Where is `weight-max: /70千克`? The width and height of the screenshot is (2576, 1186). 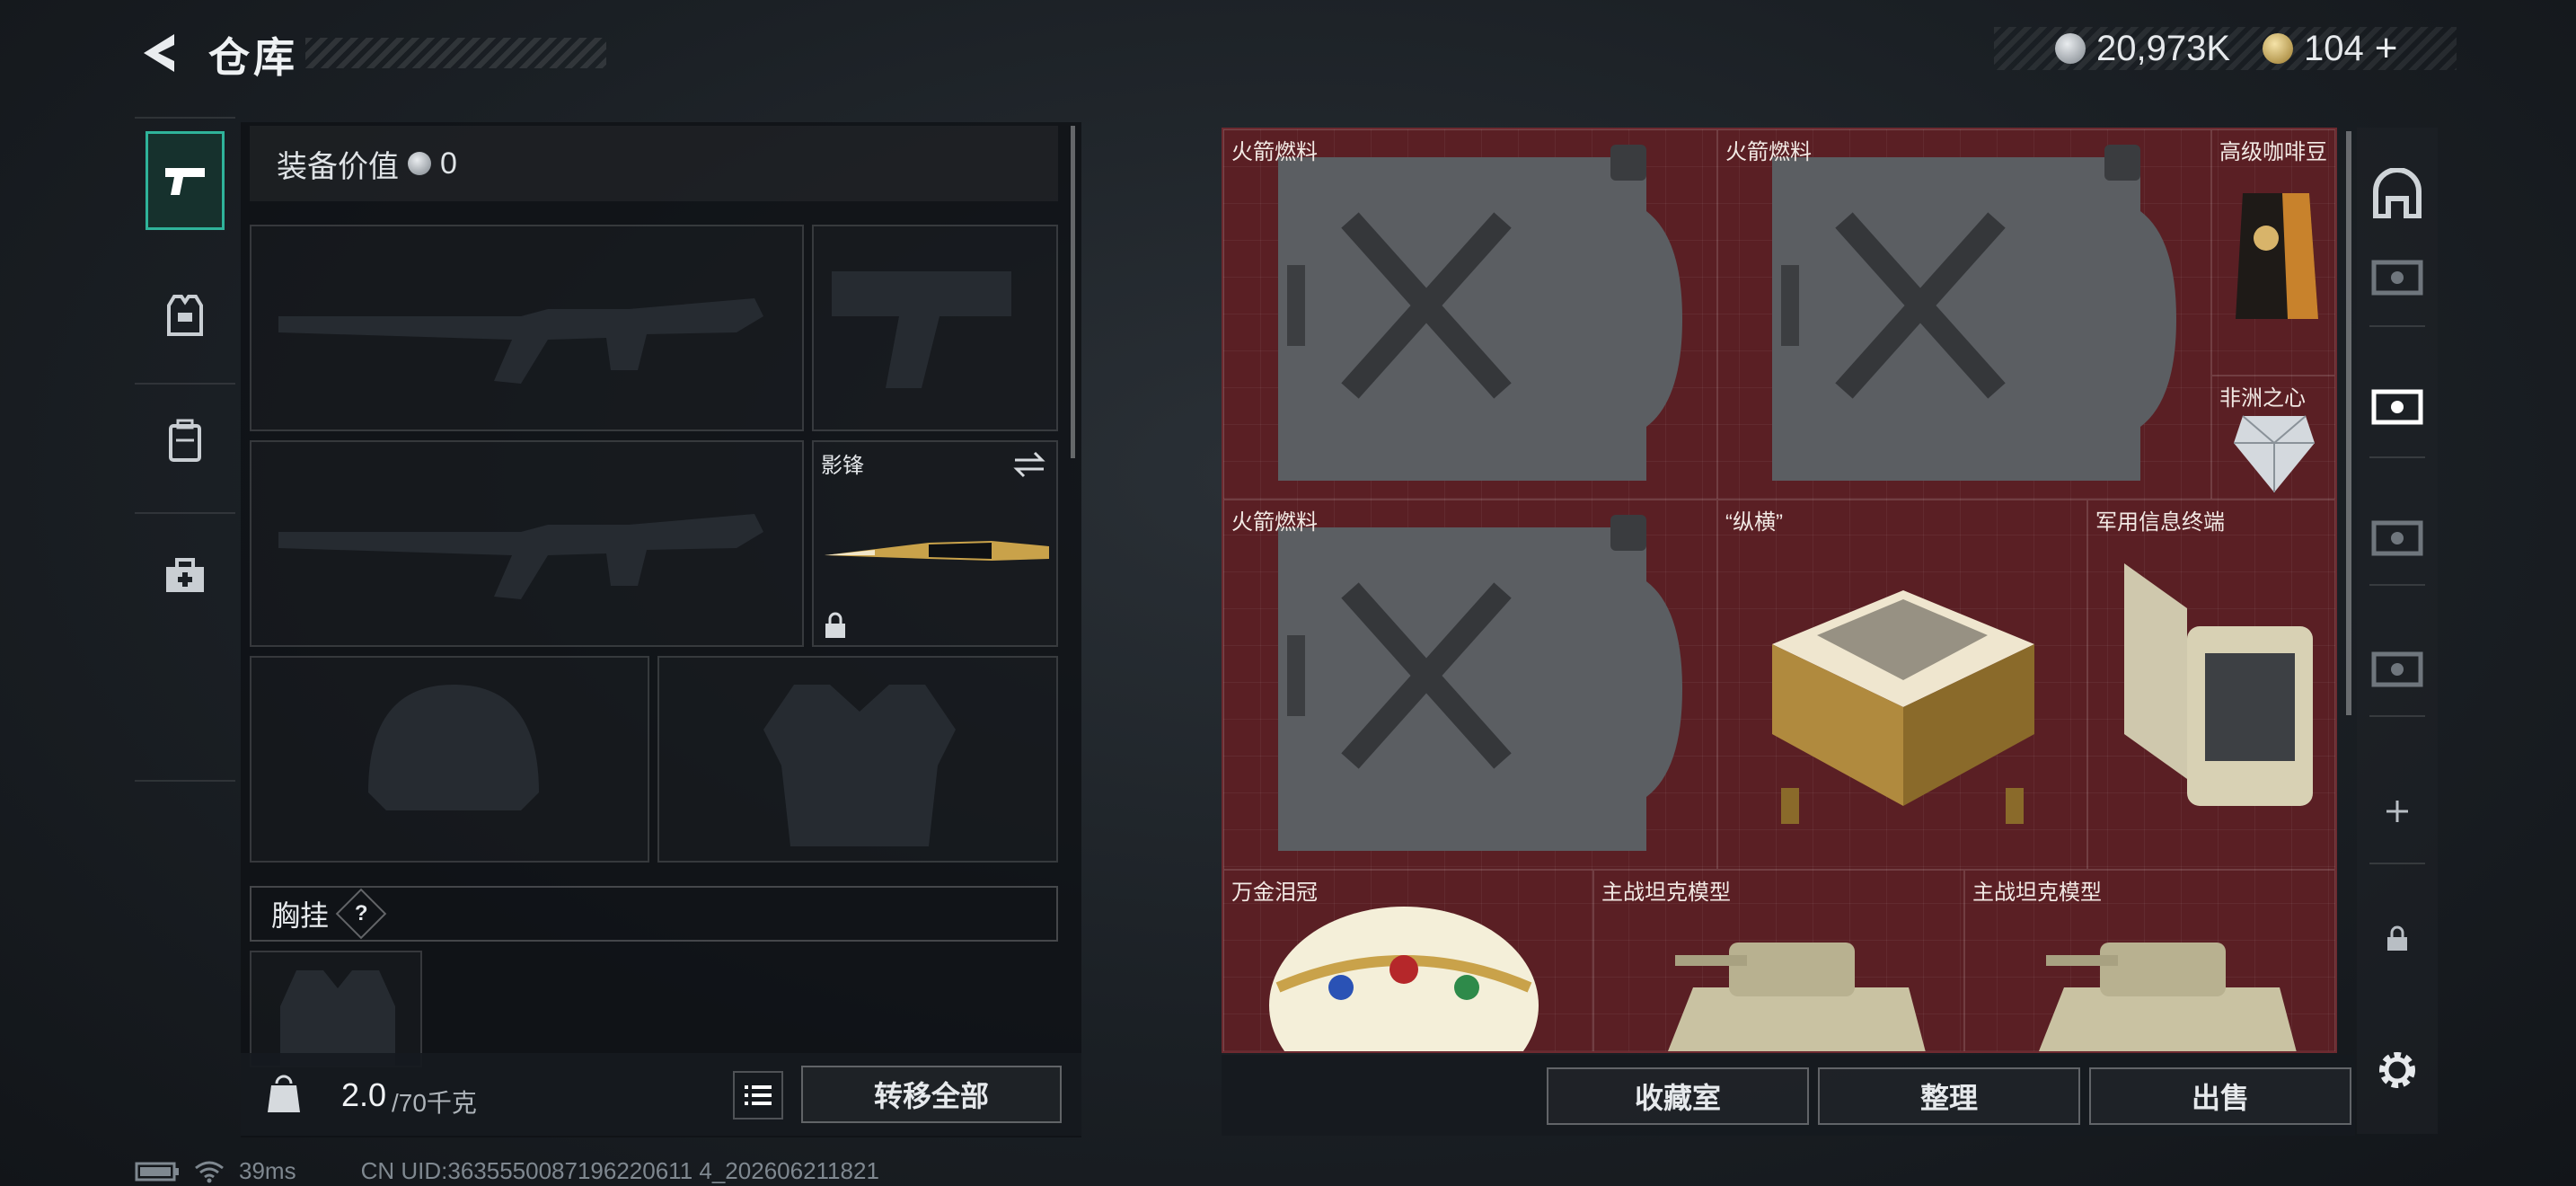
weight-max: /70千克 is located at coordinates (434, 1103).